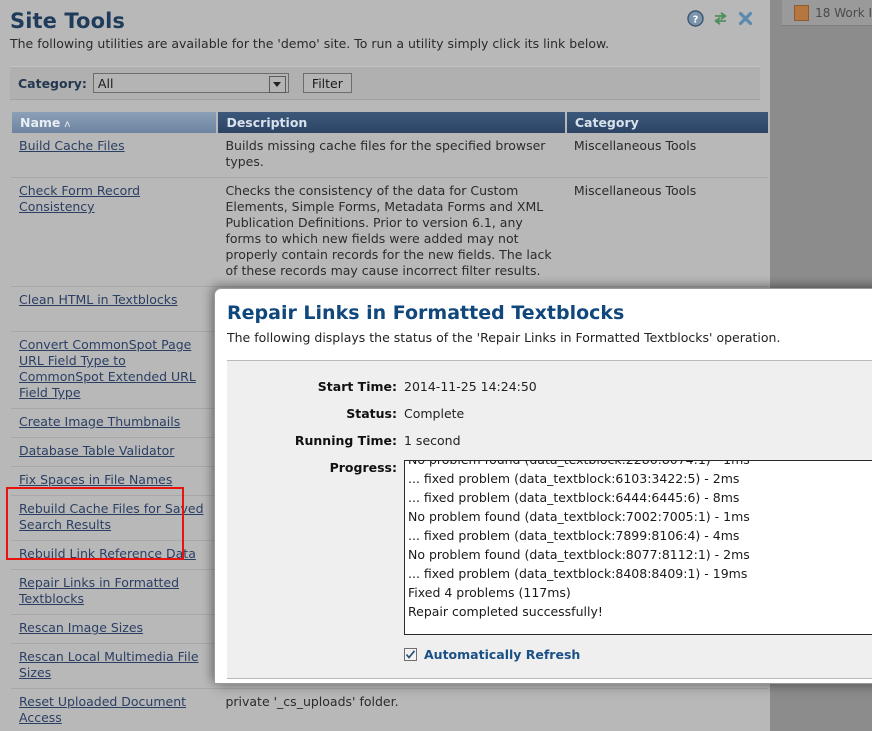 The image size is (872, 731). I want to click on tool-link: Clean HTML in Textblocks, so click(98, 299).